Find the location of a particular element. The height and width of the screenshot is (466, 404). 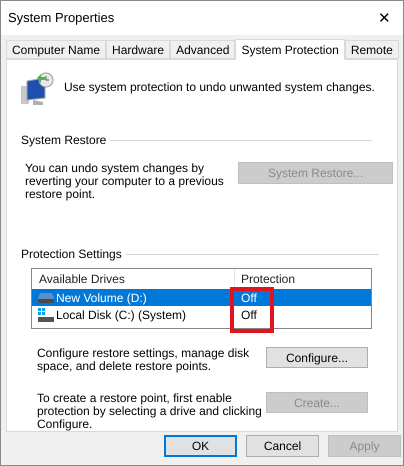

drive-name: Local Disk (C:) (System) is located at coordinates (121, 315).